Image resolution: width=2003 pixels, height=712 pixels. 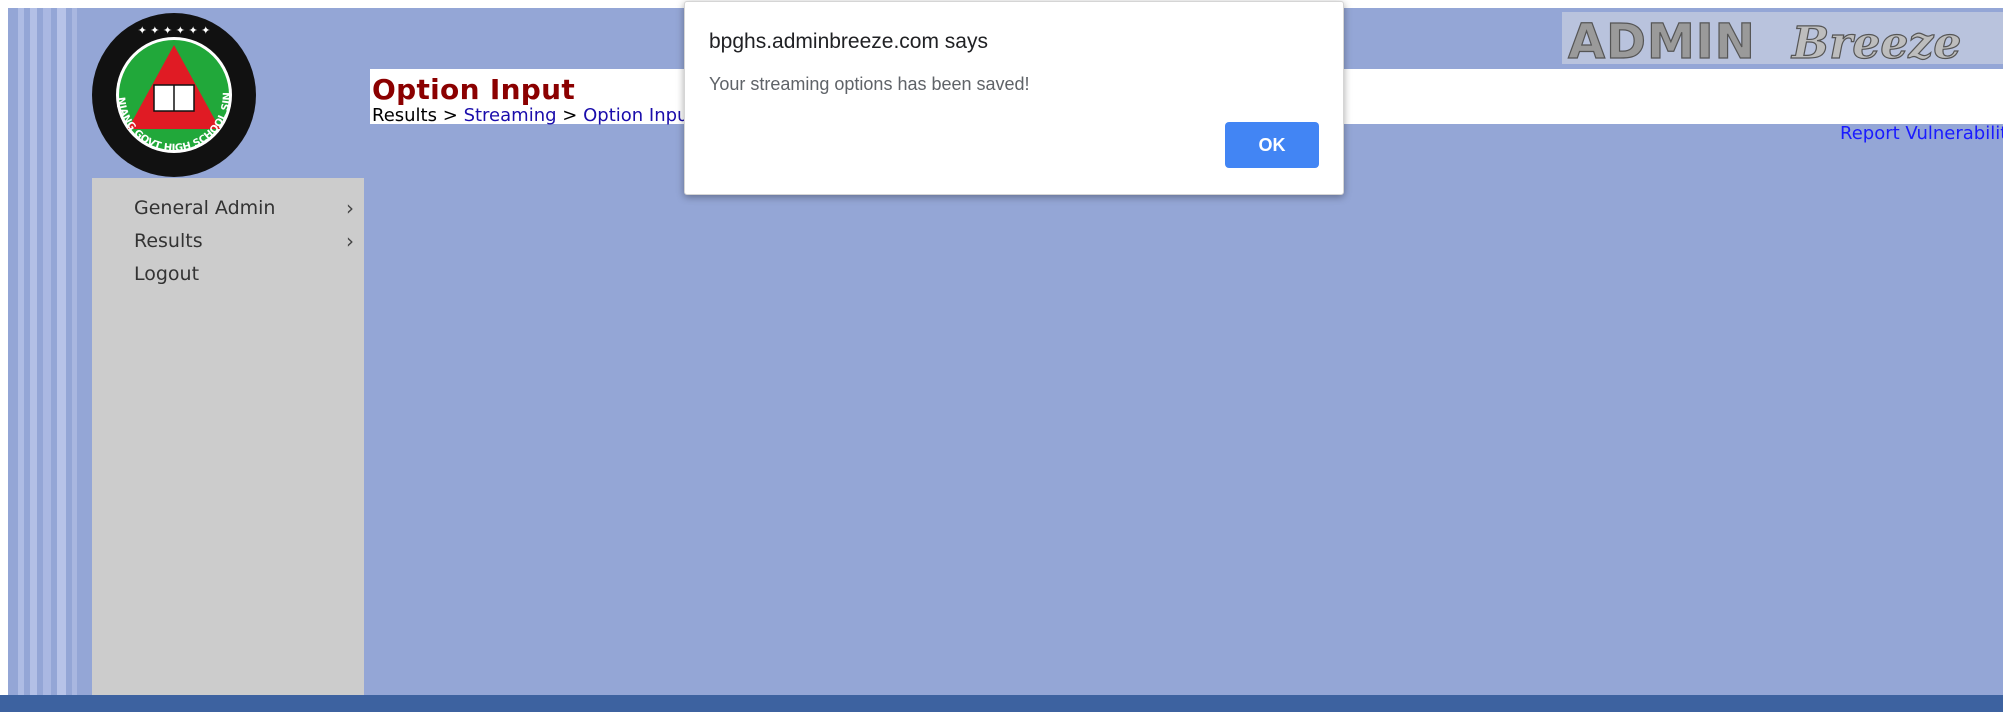 What do you see at coordinates (1921, 133) in the screenshot?
I see `report-vulnerability-link: Report Vulnerability` at bounding box center [1921, 133].